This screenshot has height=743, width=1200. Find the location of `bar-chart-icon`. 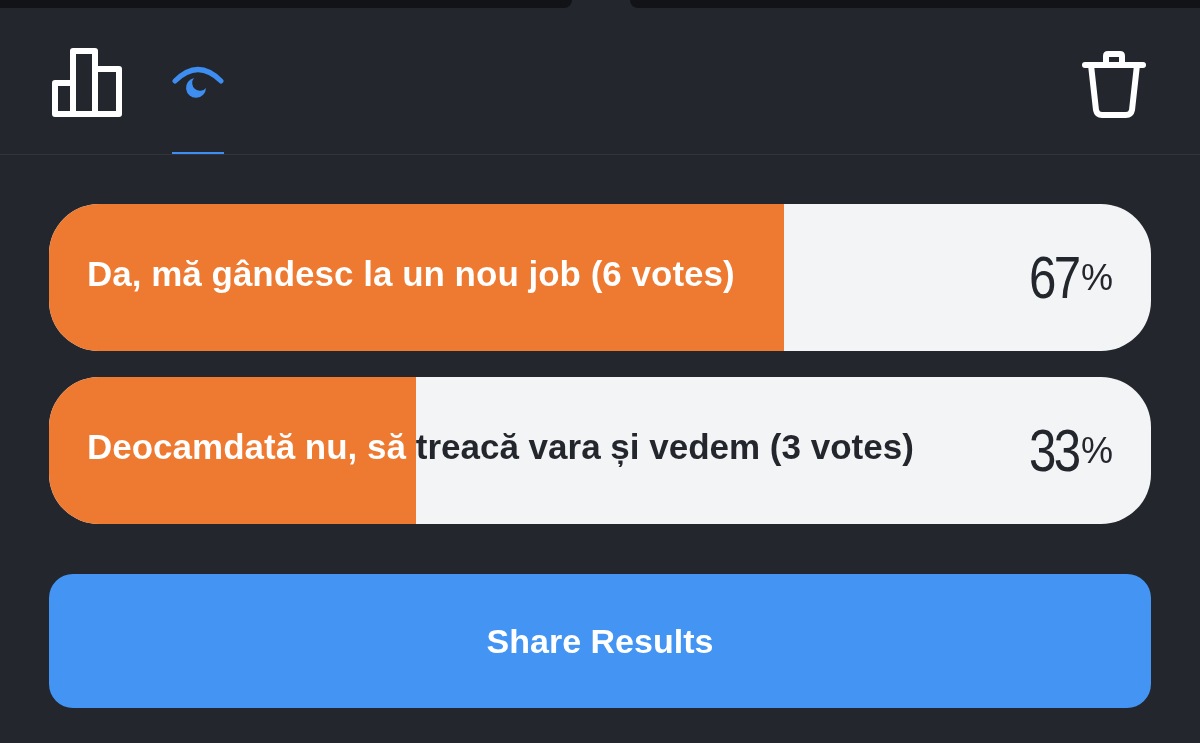

bar-chart-icon is located at coordinates (87, 83).